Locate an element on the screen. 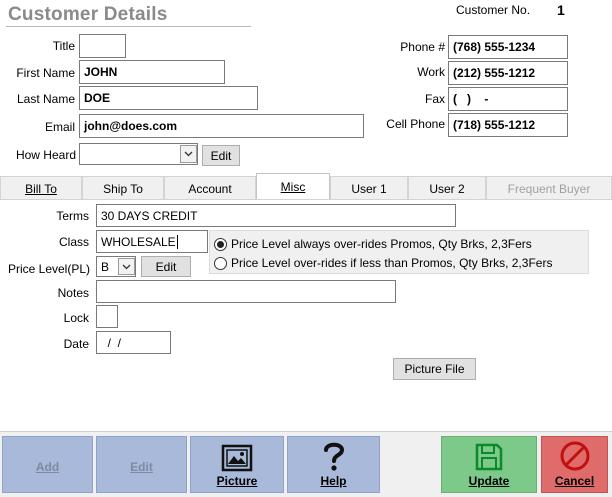  tab-ship-to: Ship To is located at coordinates (123, 188).